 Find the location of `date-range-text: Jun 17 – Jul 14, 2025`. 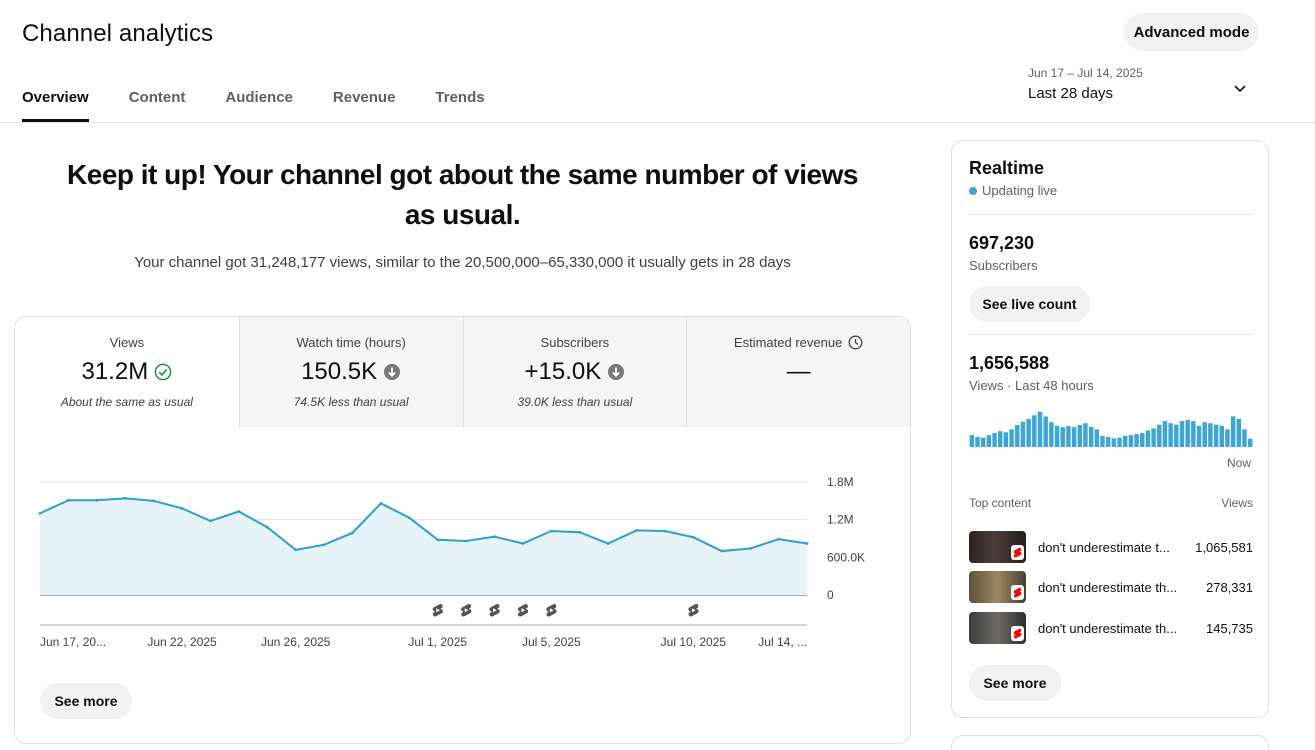

date-range-text: Jun 17 – Jul 14, 2025 is located at coordinates (1085, 73).